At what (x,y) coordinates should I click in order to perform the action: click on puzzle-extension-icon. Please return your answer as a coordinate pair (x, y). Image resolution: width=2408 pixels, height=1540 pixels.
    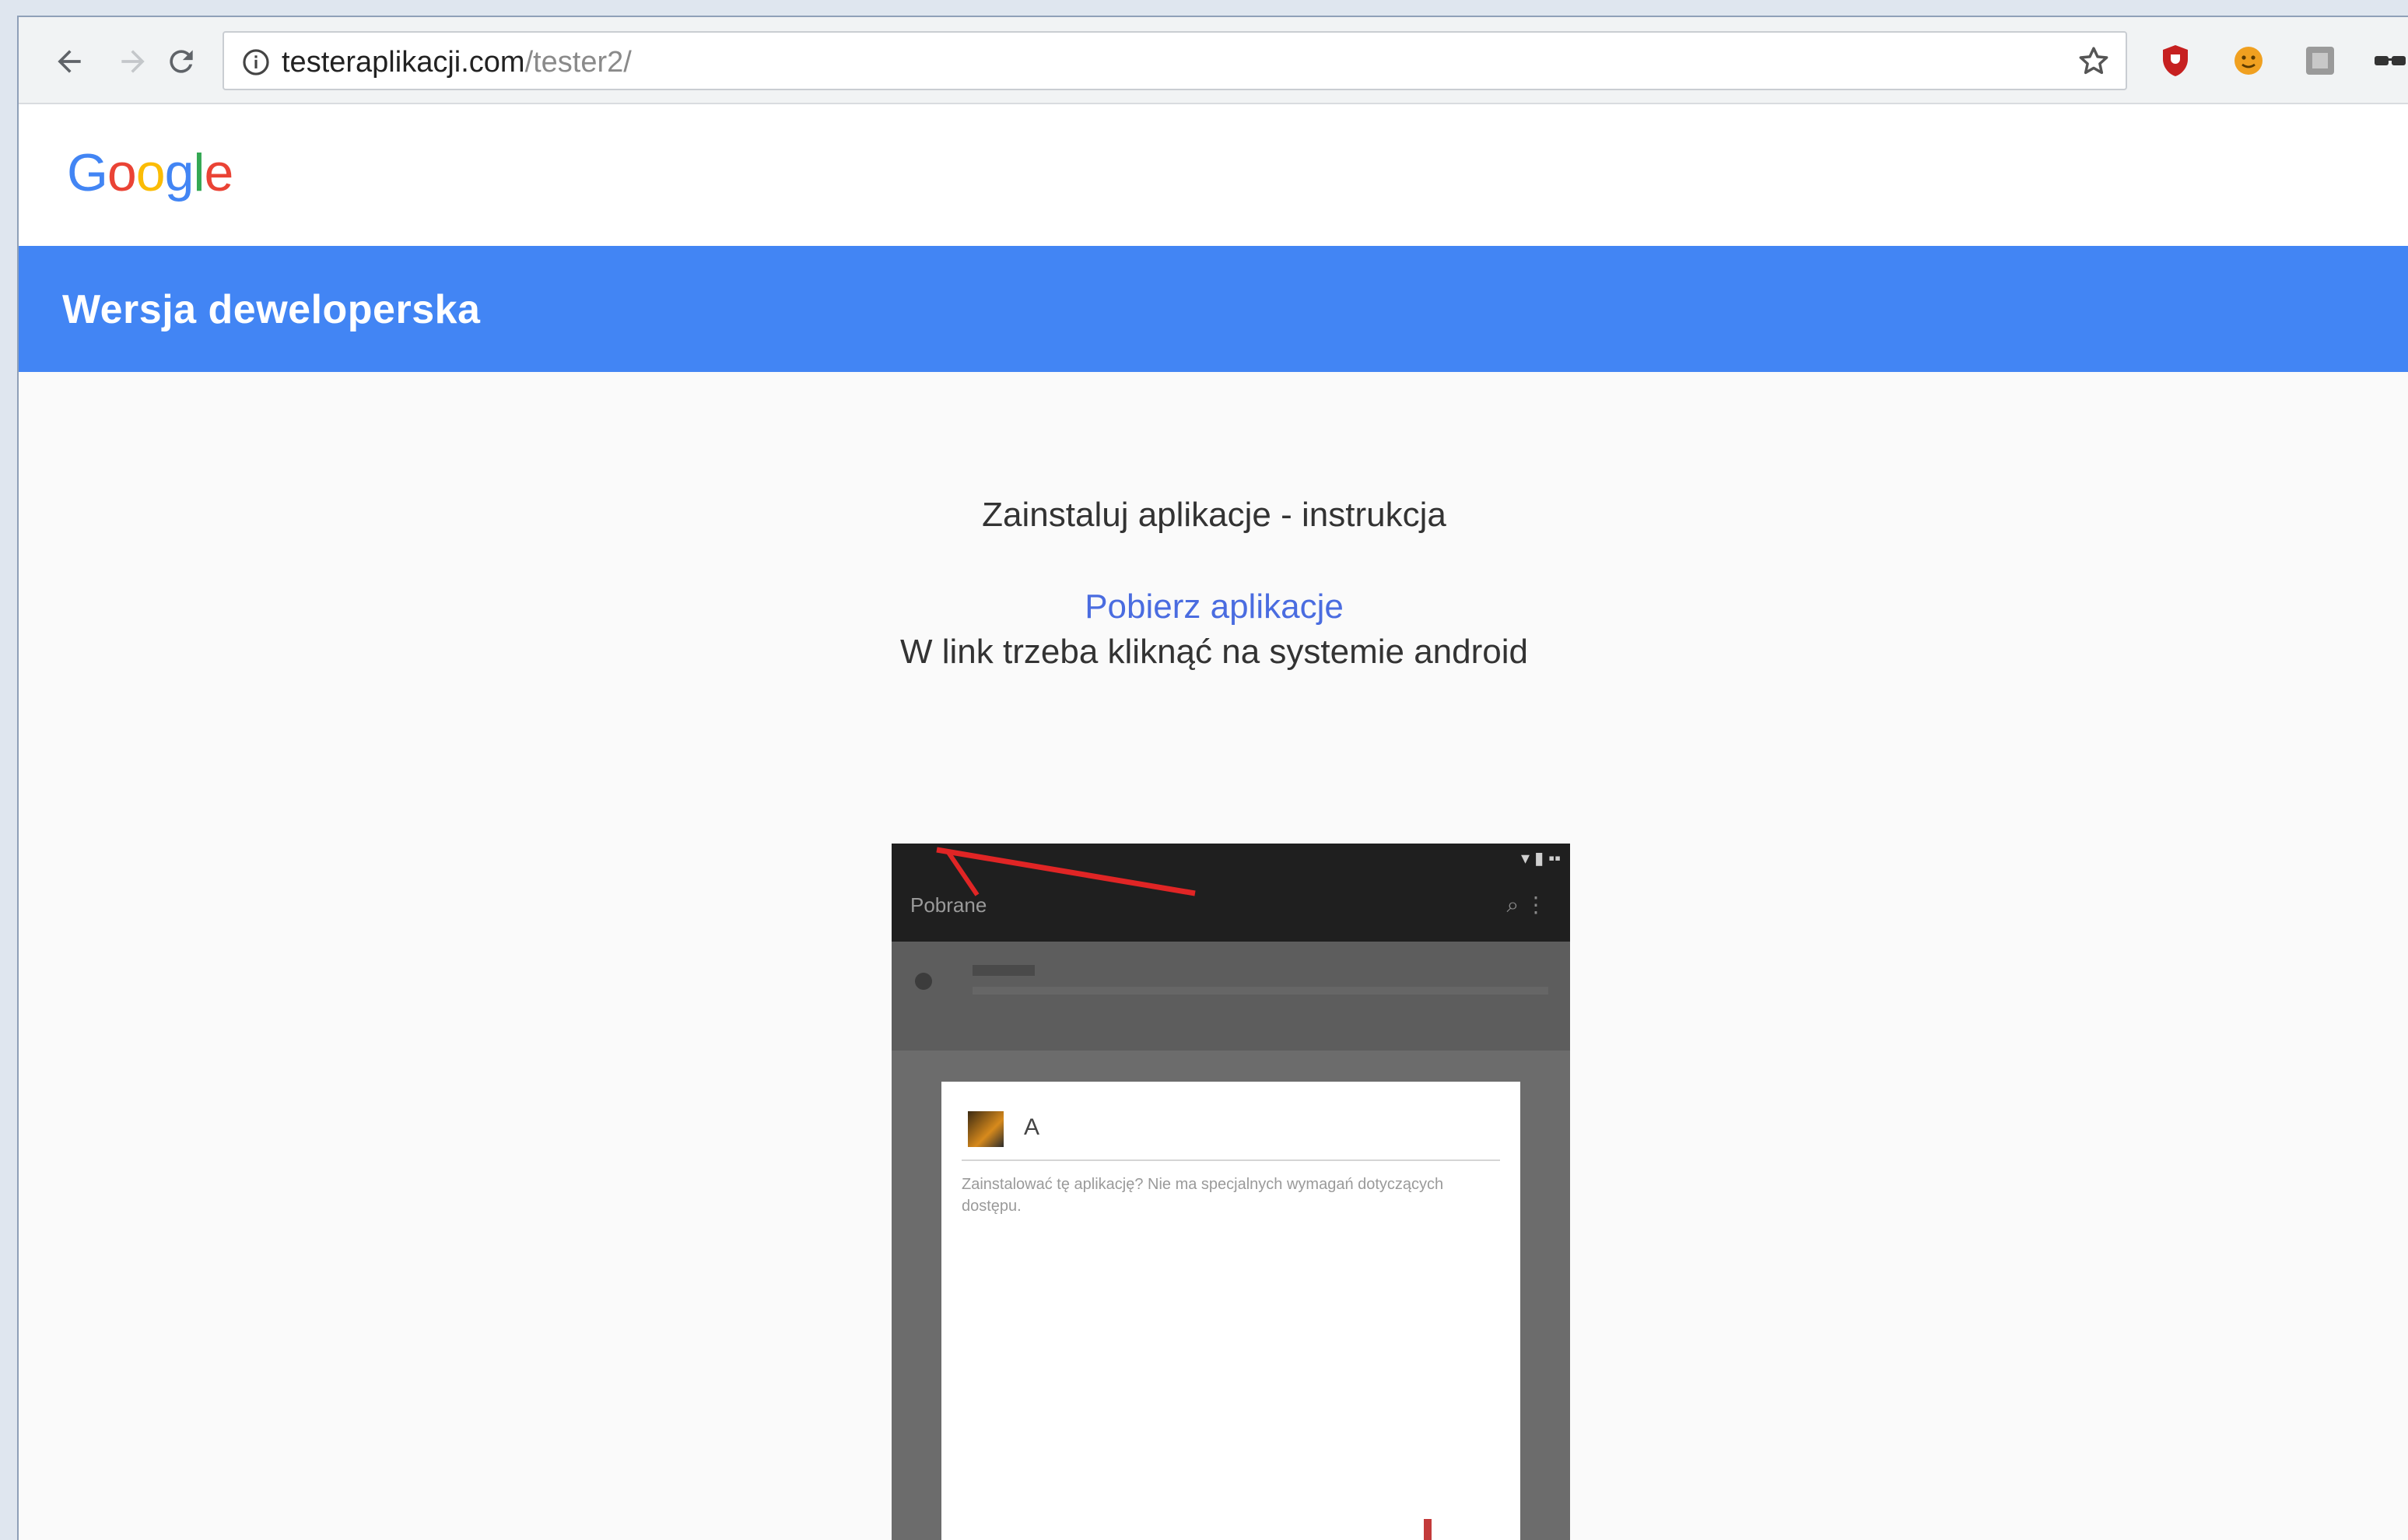
    Looking at the image, I should click on (2320, 61).